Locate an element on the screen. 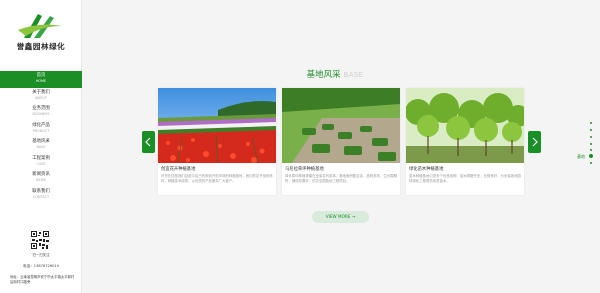 The width and height of the screenshot is (600, 293). card-title: 马尼拉草坪种植基地 is located at coordinates (304, 169).